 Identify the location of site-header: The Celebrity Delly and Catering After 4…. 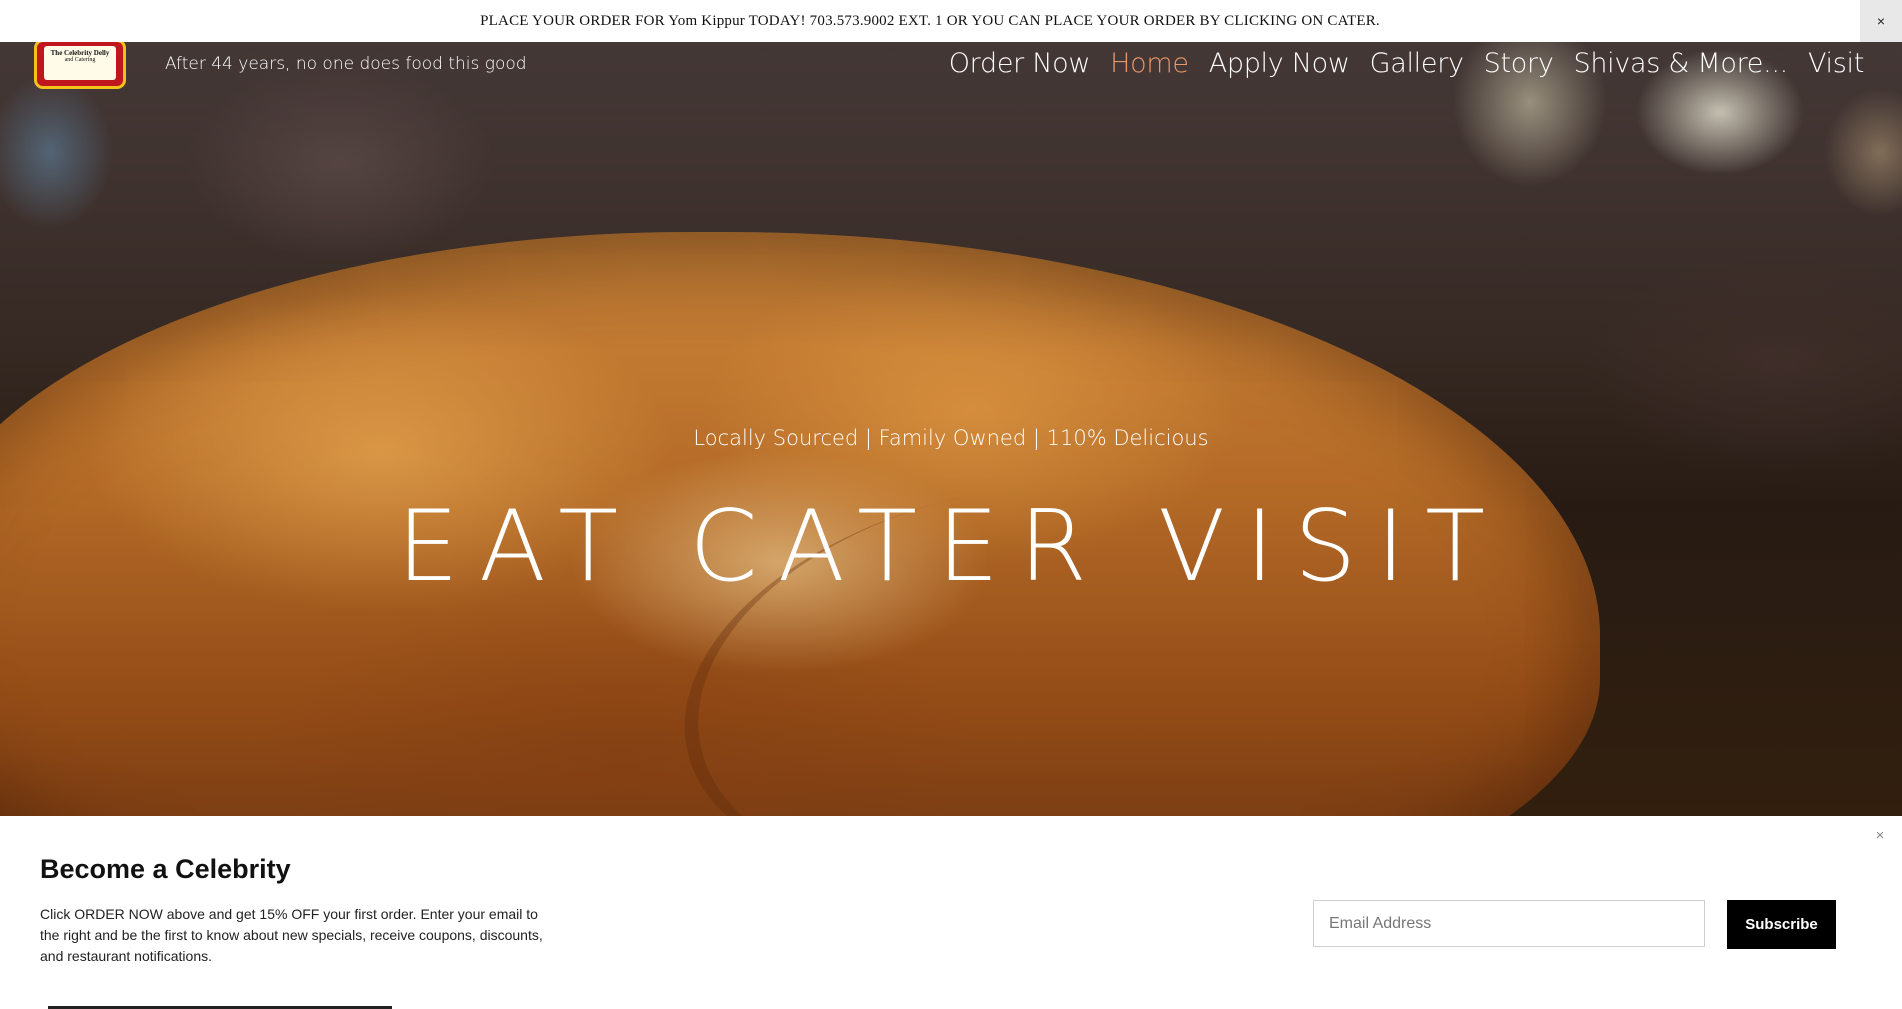
(951, 67).